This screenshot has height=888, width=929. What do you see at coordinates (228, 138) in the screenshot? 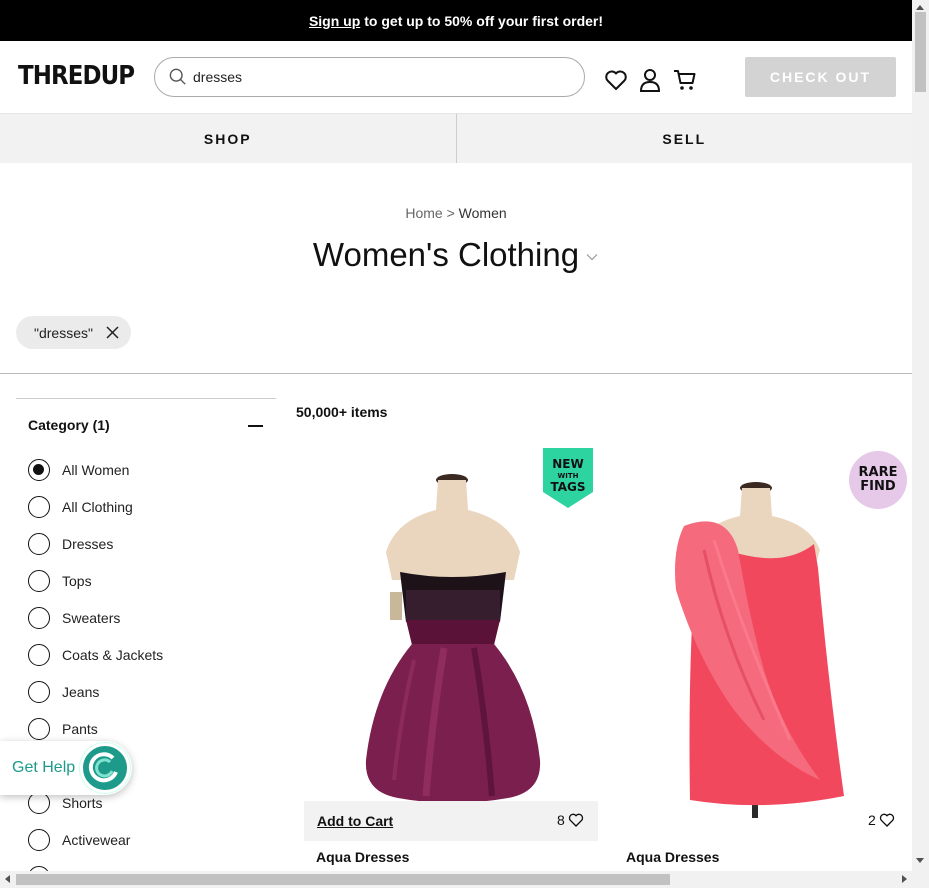
I see `tab-shop: SHOP` at bounding box center [228, 138].